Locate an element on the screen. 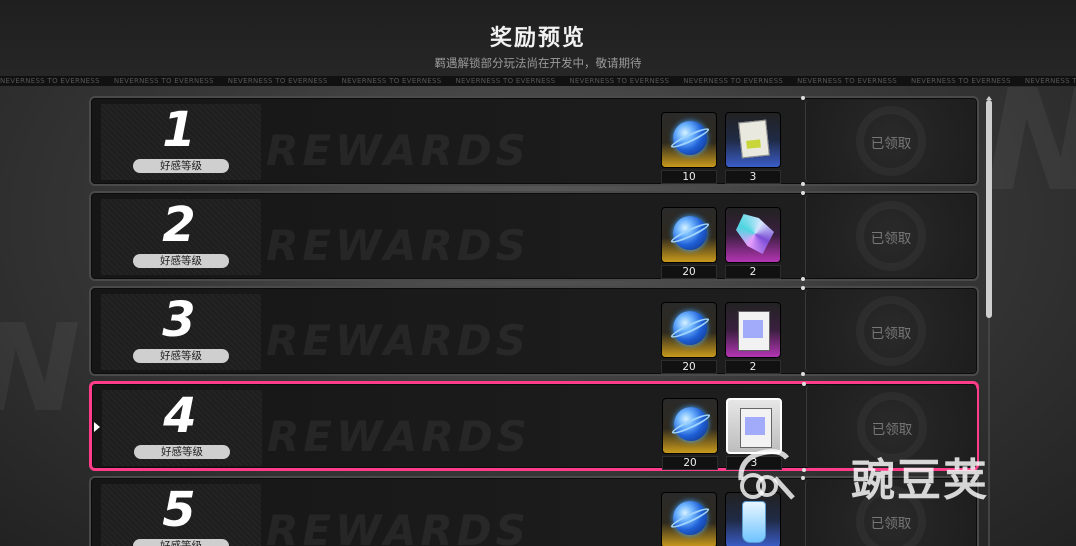 Image resolution: width=1076 pixels, height=546 pixels. document-icon is located at coordinates (754, 331).